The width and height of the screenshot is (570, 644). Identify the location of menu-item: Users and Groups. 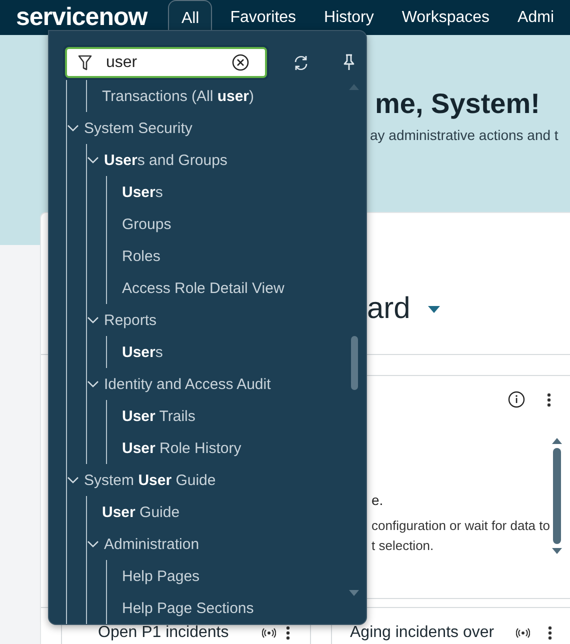
(166, 160).